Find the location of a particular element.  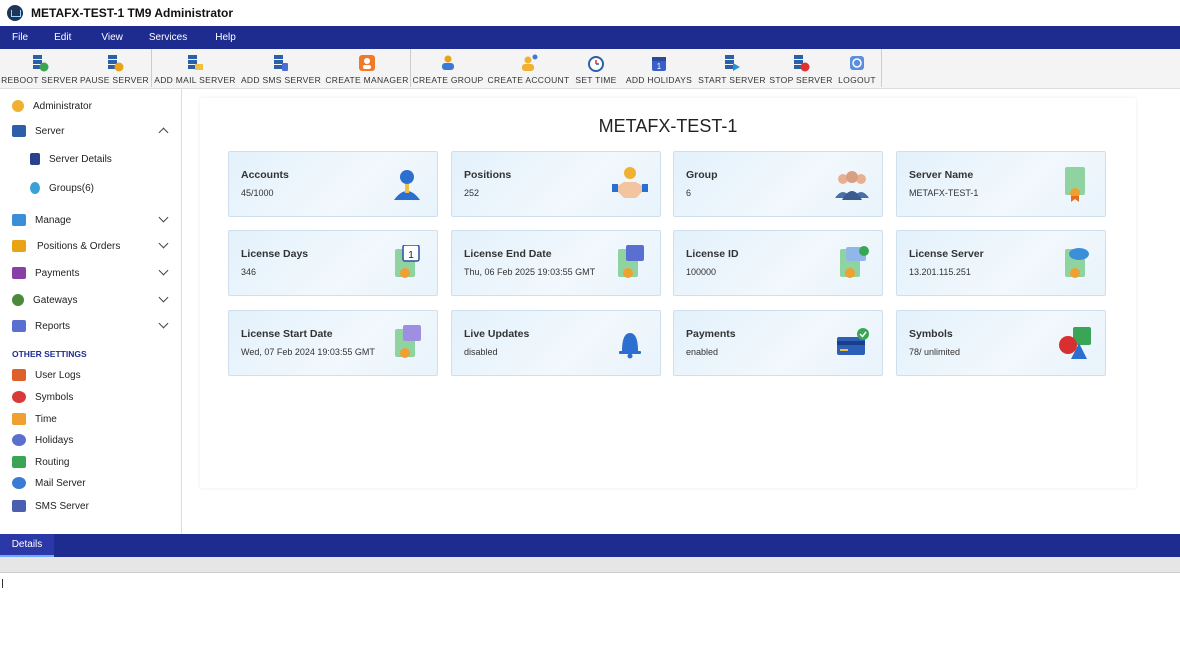

sidebar-item-gateways: Gateways is located at coordinates (91, 300).